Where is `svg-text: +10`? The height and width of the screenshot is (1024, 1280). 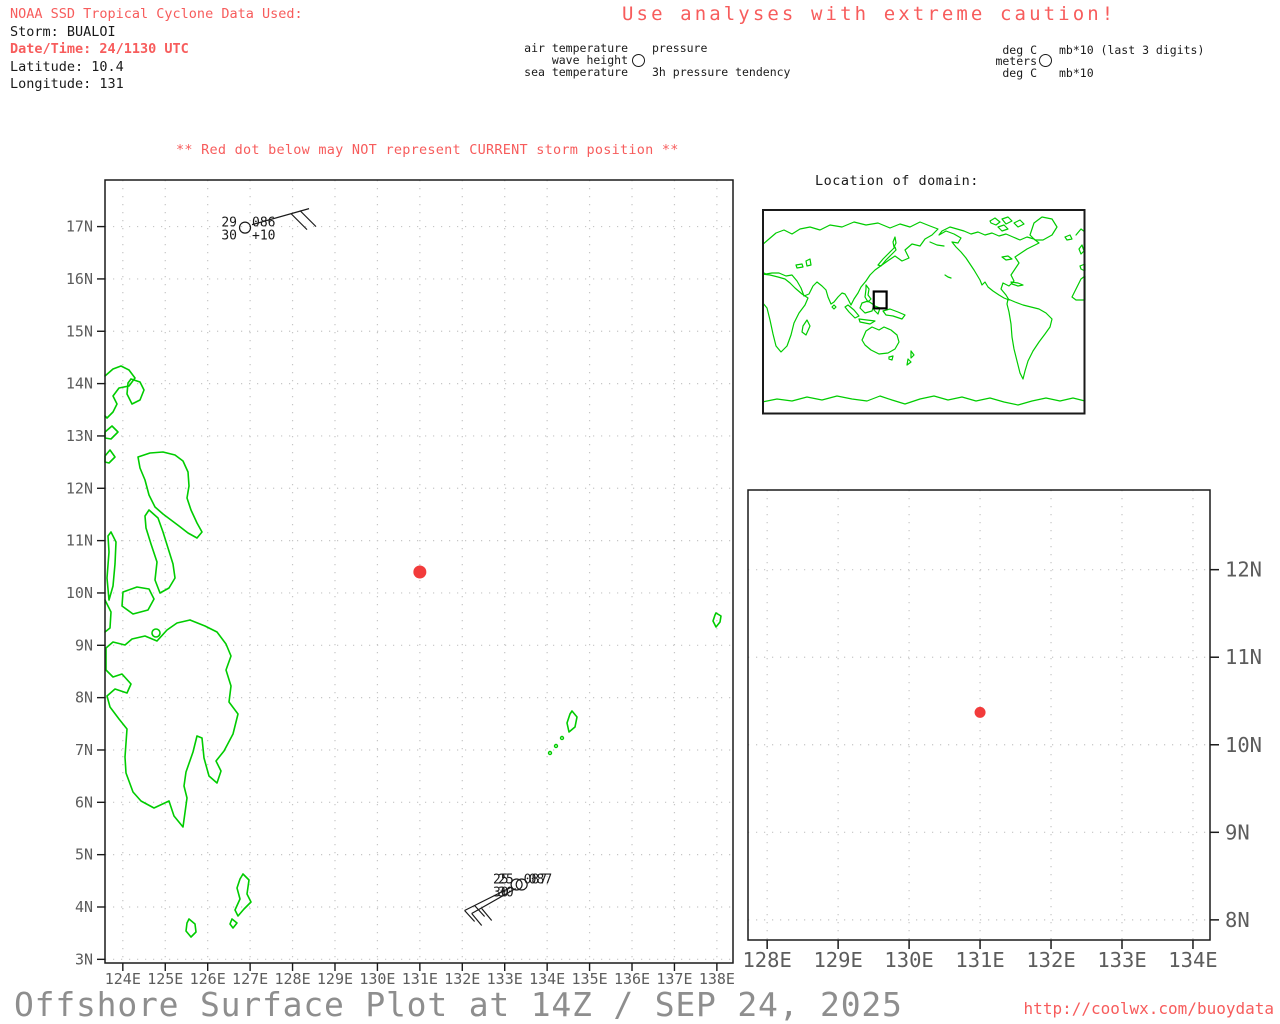 svg-text: +10 is located at coordinates (263, 236).